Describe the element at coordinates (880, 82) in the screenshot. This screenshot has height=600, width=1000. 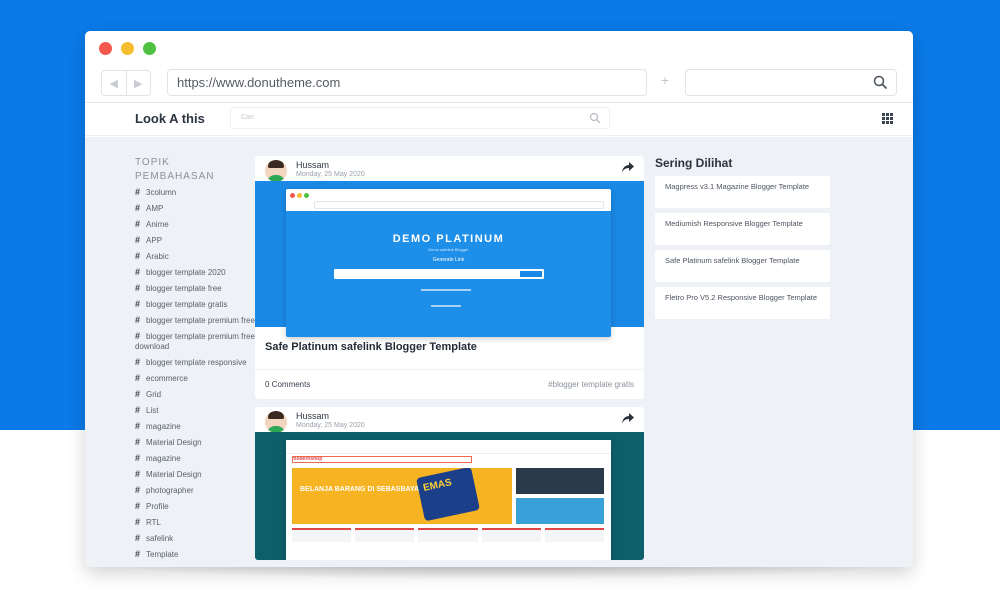
I see `search-icon` at that location.